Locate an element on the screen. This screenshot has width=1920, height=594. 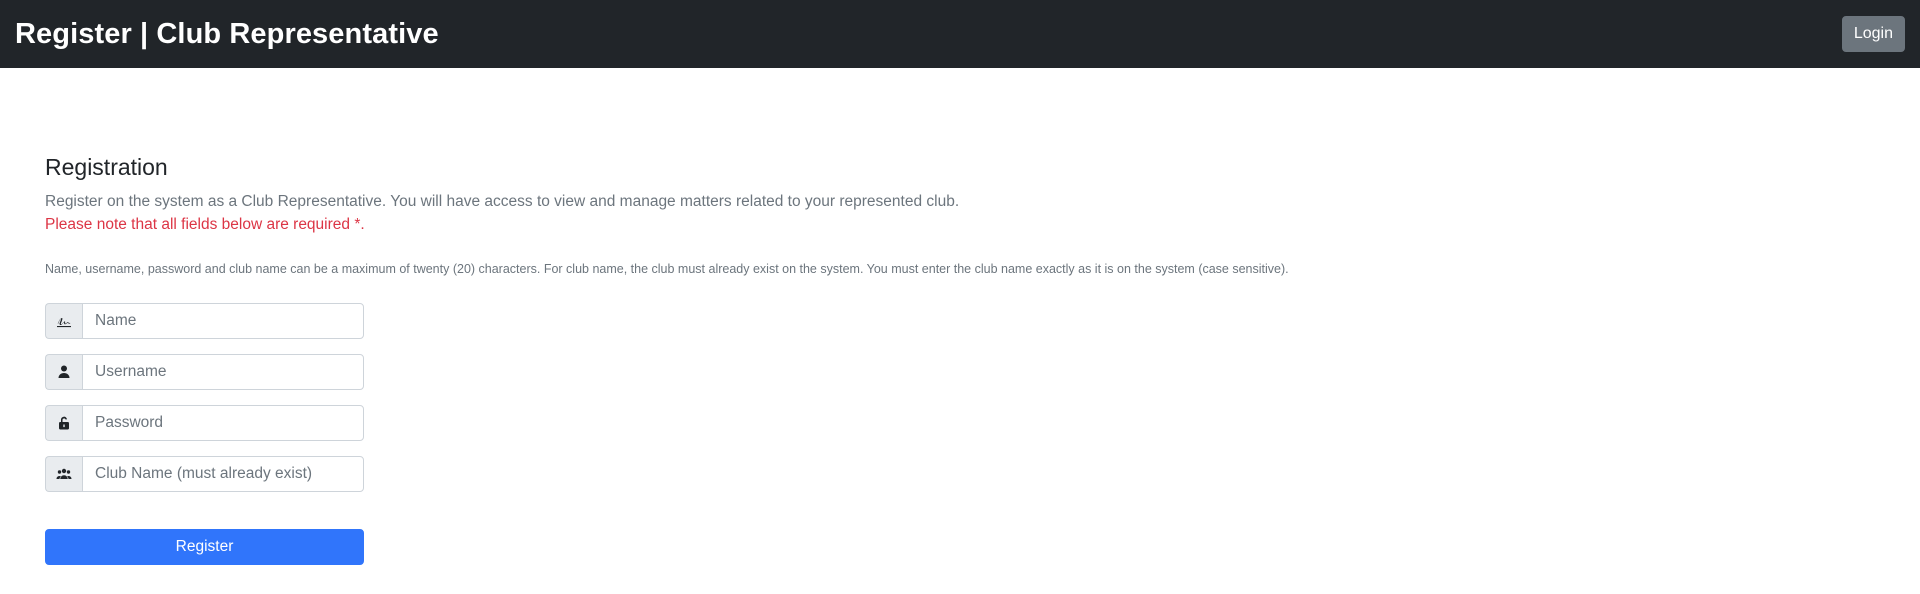
name-input is located at coordinates (223, 320).